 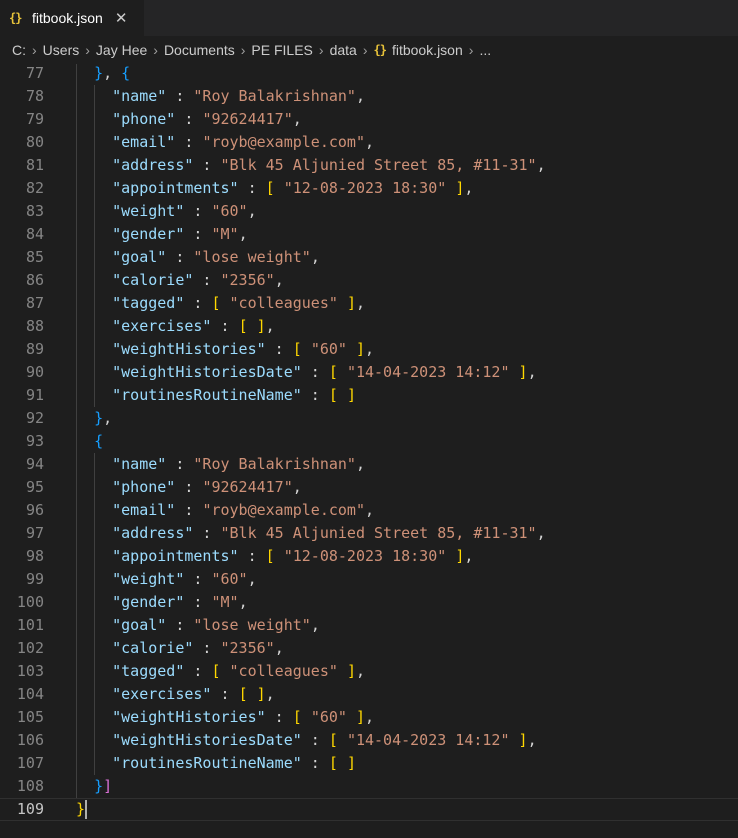 I want to click on line-code: "weightHistories" : [ "60" ],, so click(x=225, y=717).